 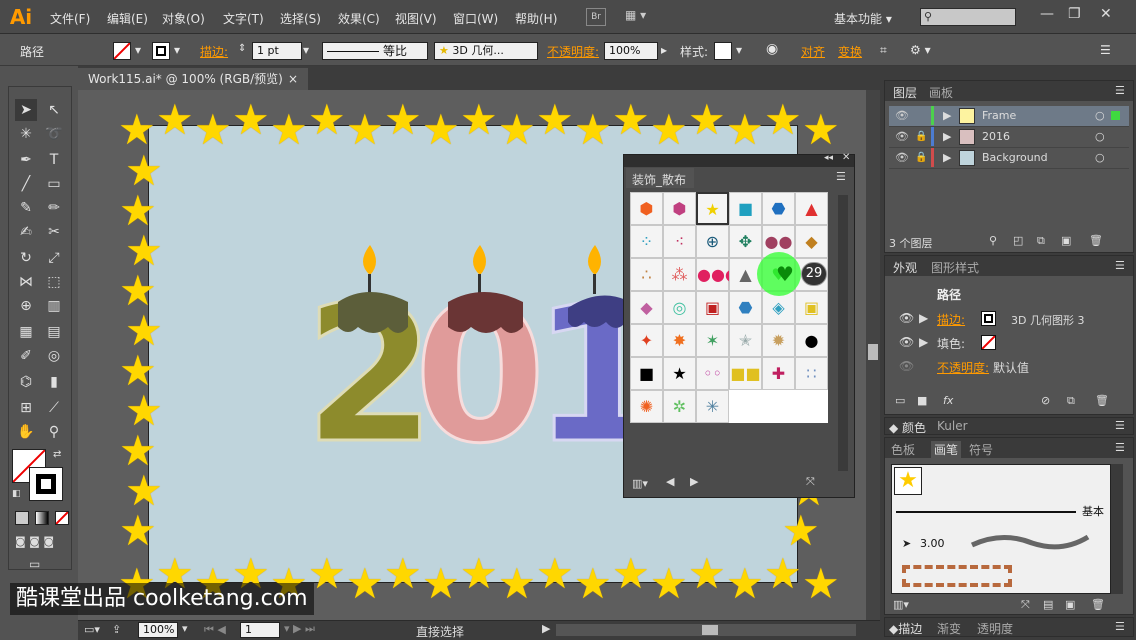 I want to click on brush-thumbnail: ✲, so click(x=679, y=406).